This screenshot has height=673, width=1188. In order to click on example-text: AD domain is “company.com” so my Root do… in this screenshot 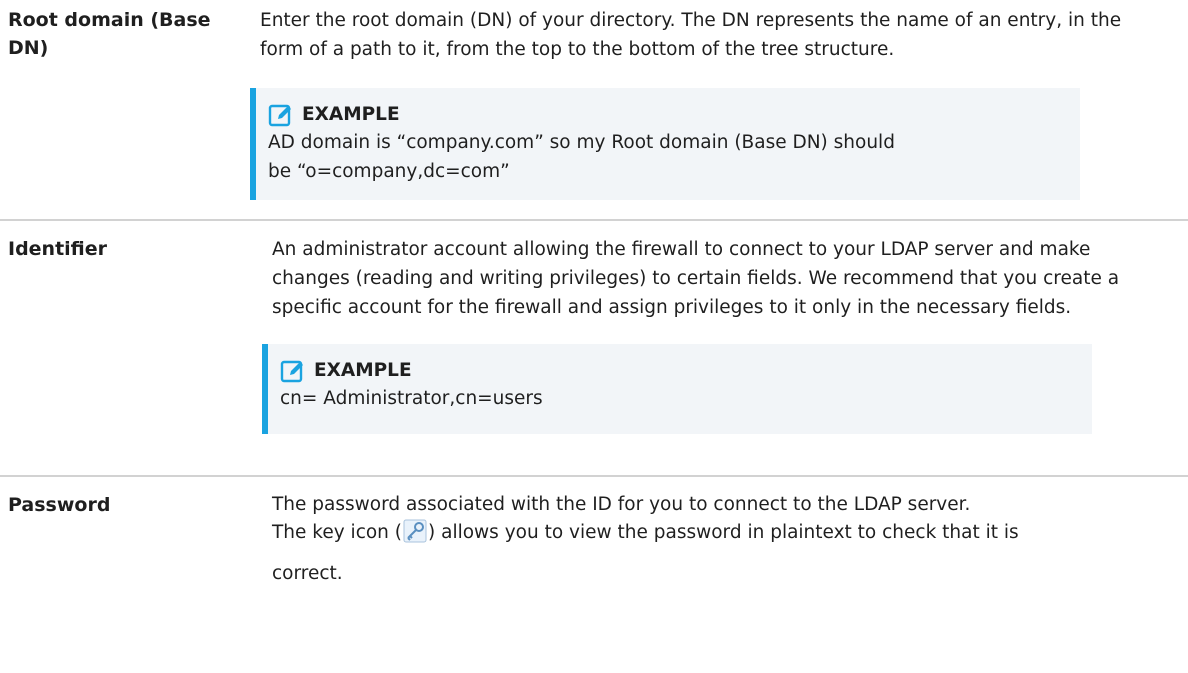, I will do `click(581, 157)`.